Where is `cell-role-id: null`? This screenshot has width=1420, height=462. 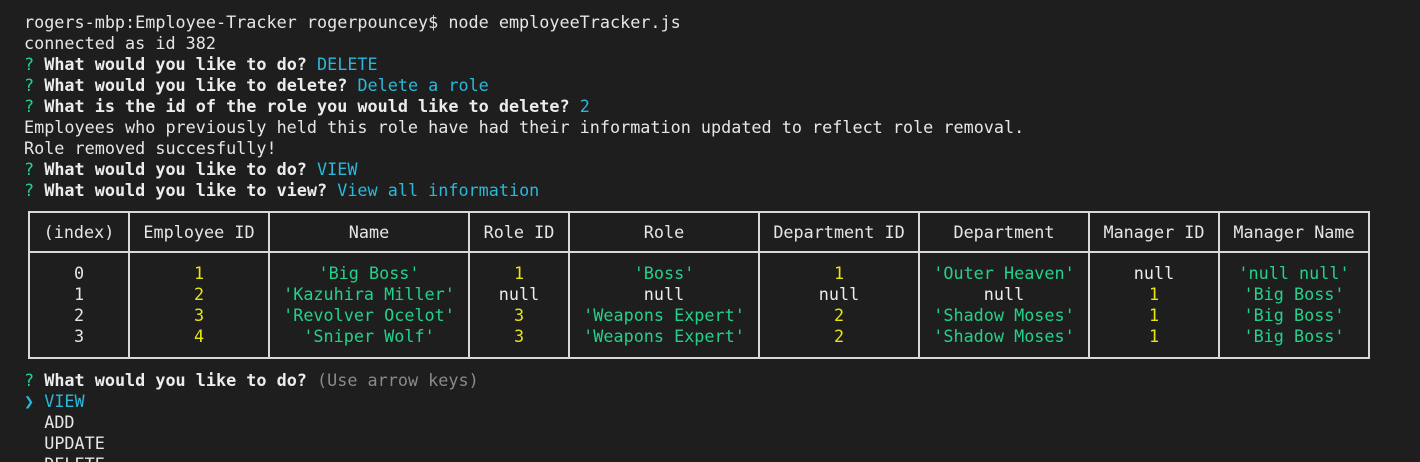
cell-role-id: null is located at coordinates (519, 294).